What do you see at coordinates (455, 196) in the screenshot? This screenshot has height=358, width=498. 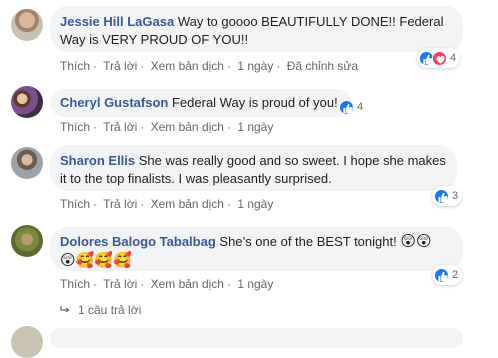 I see `reaction-count: 3` at bounding box center [455, 196].